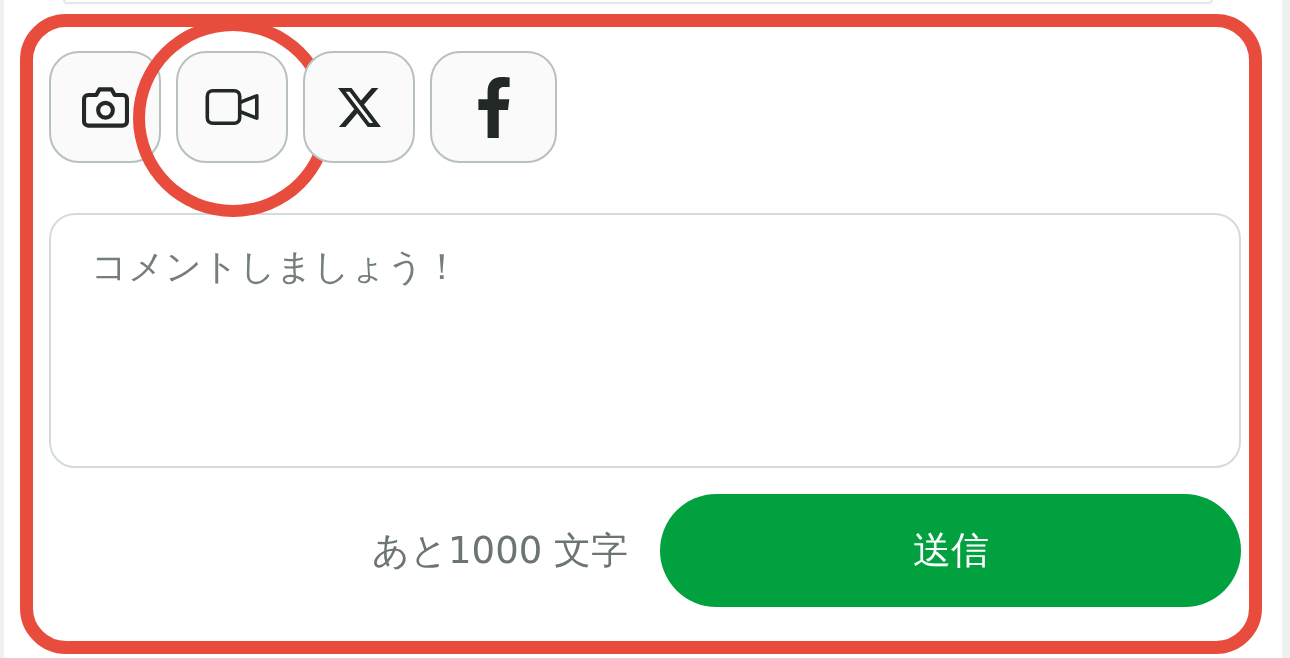 This screenshot has width=1290, height=658. I want to click on x-button, so click(359, 107).